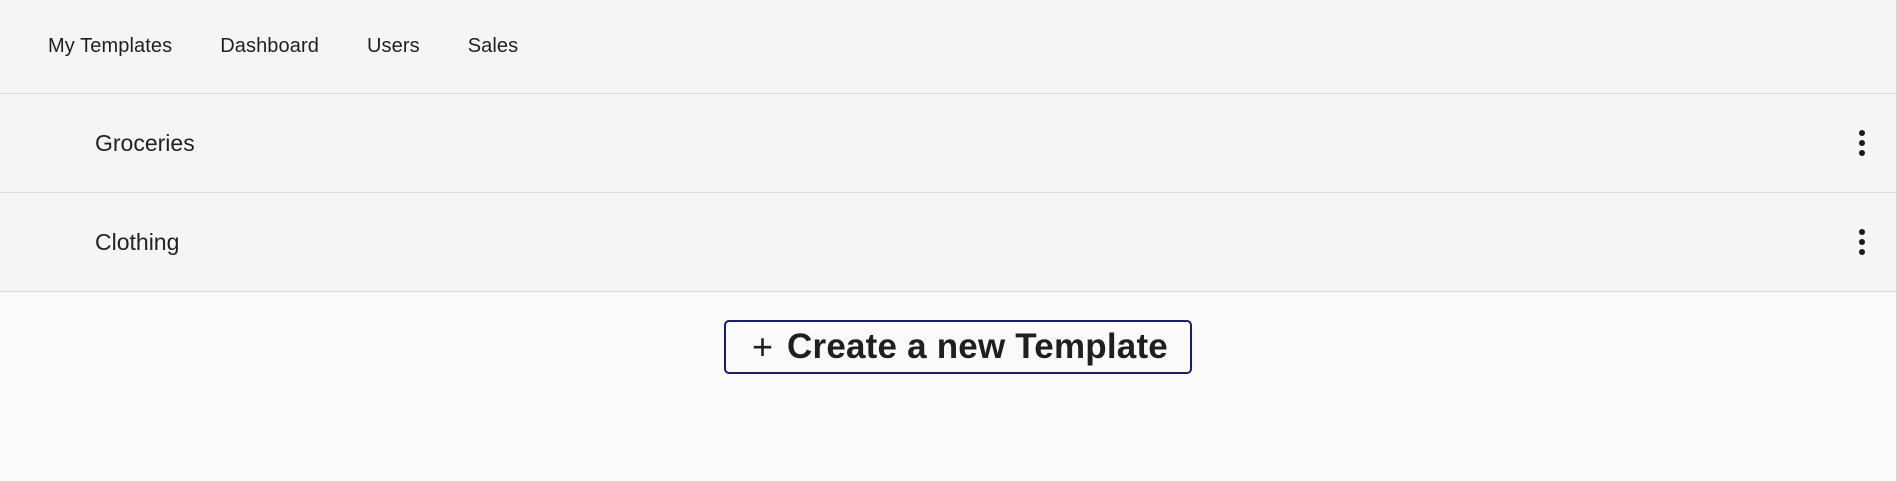 This screenshot has height=481, width=1898. Describe the element at coordinates (269, 46) in the screenshot. I see `nav-link-dashboard: Dashboard` at that location.